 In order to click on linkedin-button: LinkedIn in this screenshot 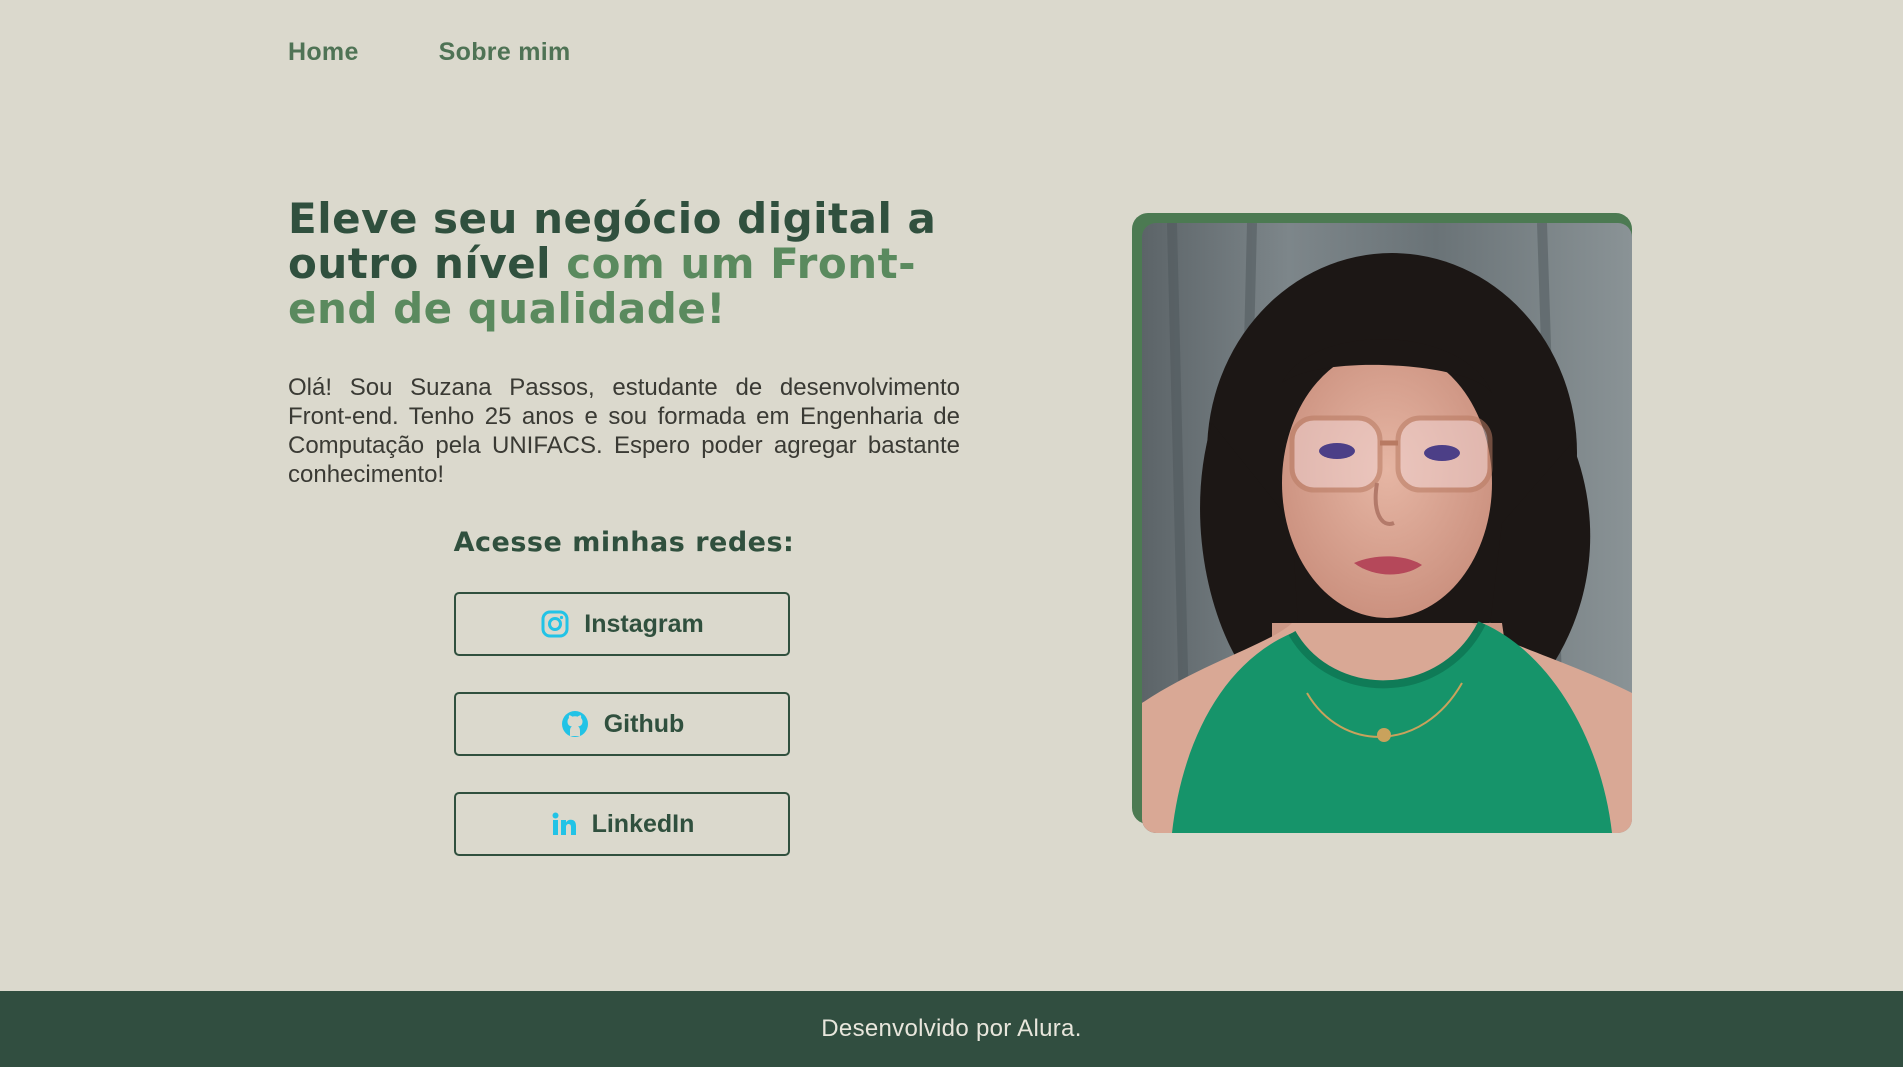, I will do `click(622, 824)`.